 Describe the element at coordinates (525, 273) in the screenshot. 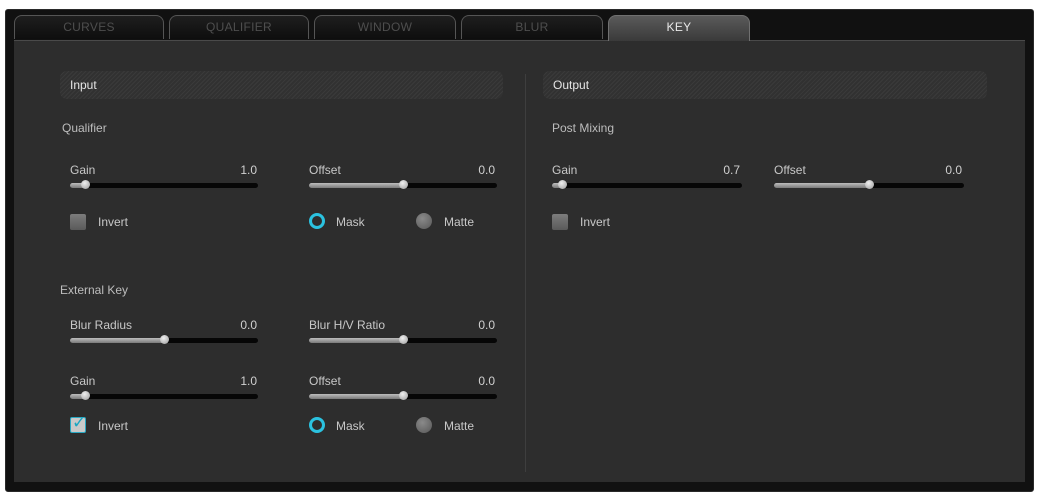

I see `column-divider` at that location.